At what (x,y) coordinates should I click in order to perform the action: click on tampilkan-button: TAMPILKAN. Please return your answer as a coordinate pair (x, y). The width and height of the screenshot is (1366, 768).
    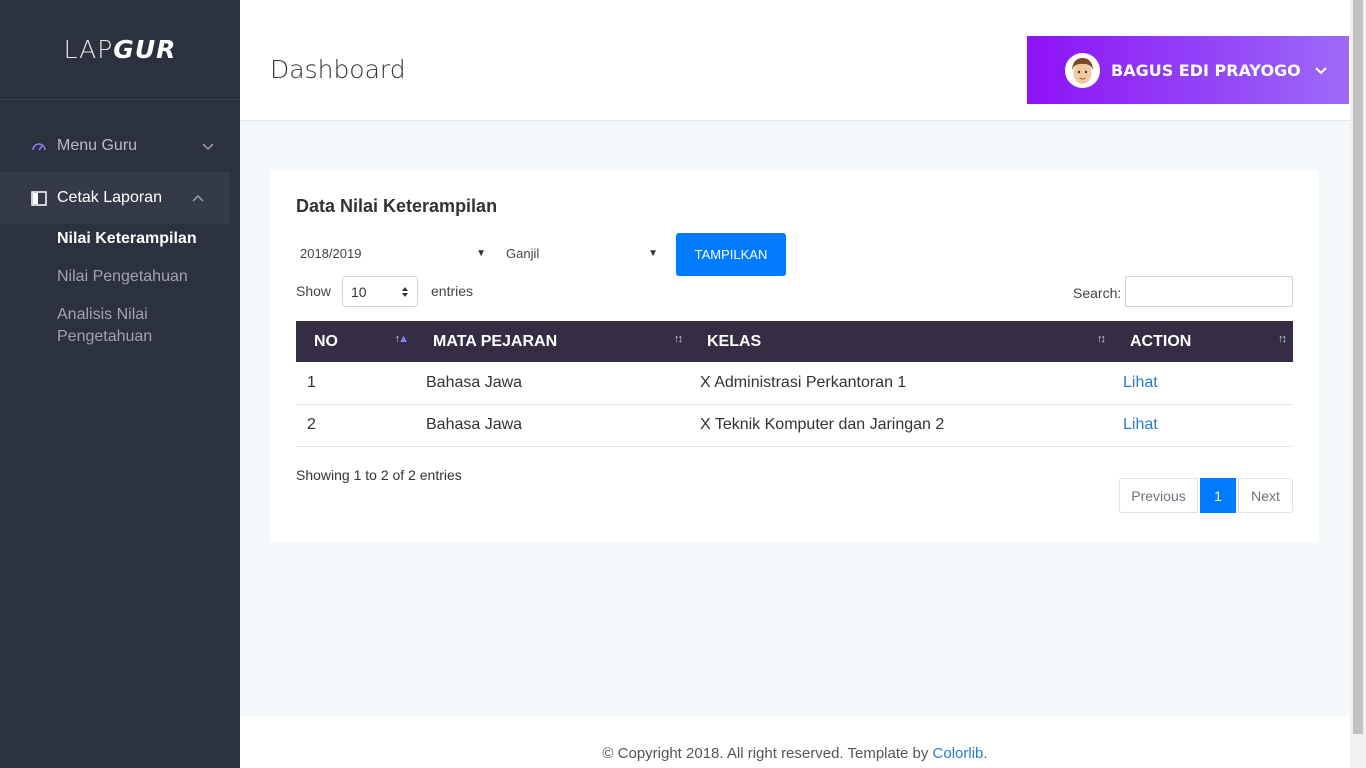
    Looking at the image, I should click on (731, 254).